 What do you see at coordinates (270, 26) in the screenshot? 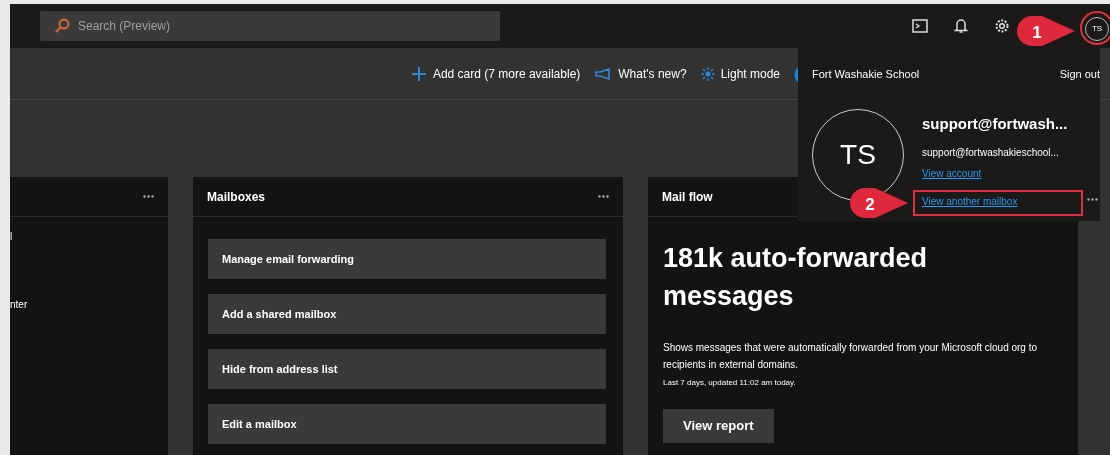
I see `search-field: Search (Preview)` at bounding box center [270, 26].